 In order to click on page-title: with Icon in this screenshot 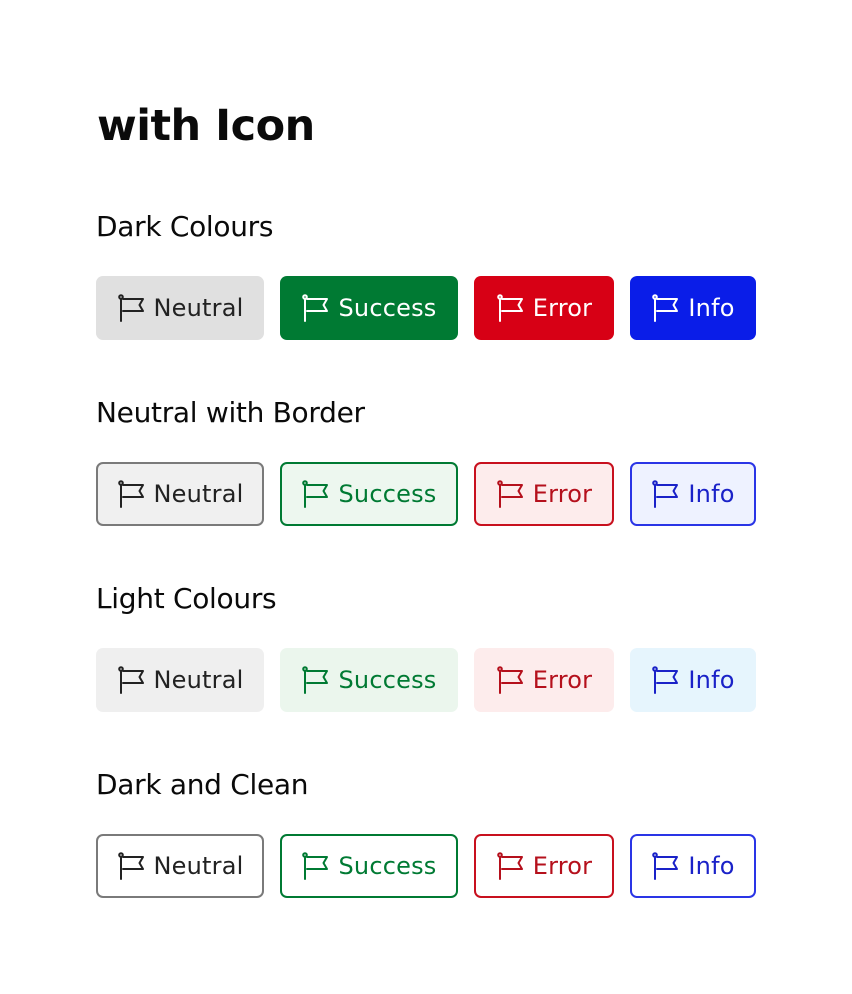, I will do `click(206, 126)`.